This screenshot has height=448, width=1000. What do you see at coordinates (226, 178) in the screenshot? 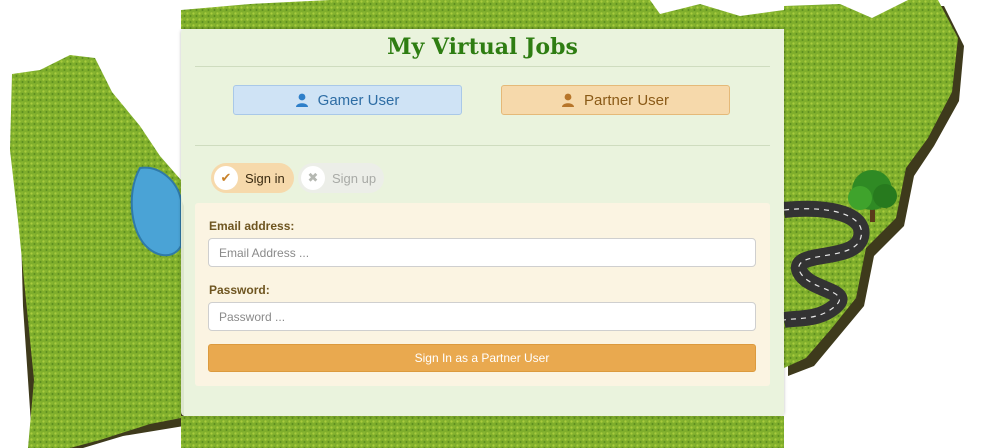
I see `check-icon: ✔` at bounding box center [226, 178].